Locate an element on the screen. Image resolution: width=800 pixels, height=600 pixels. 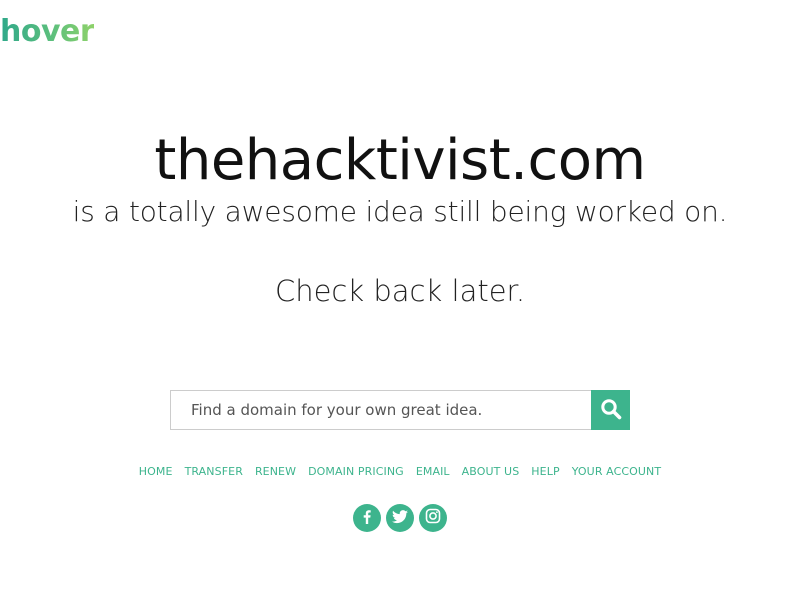
facebook-icon is located at coordinates (367, 518).